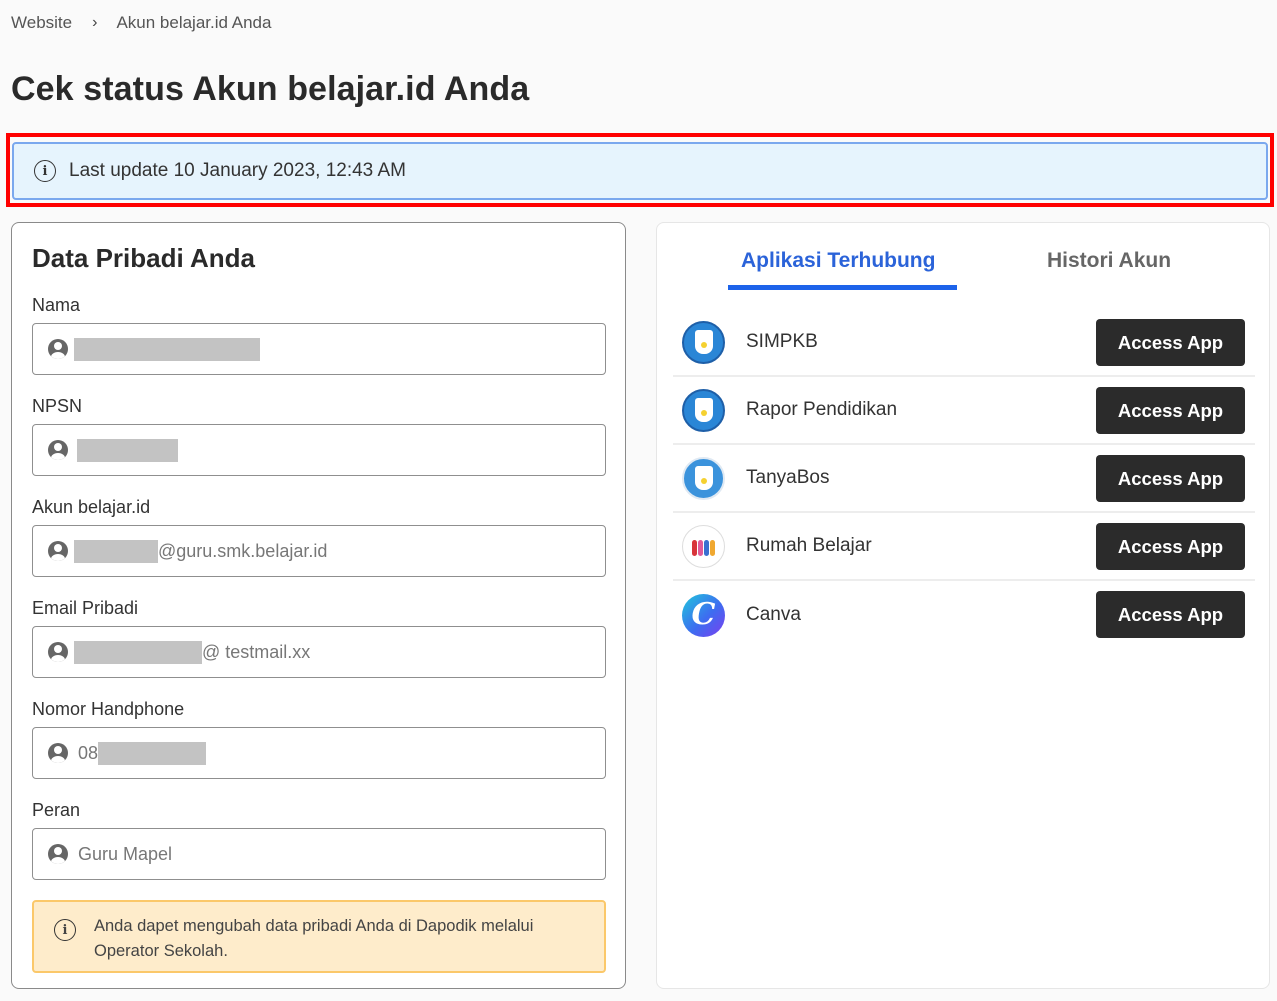 The height and width of the screenshot is (1001, 1277). What do you see at coordinates (1109, 261) in the screenshot?
I see `tab-histori-akun: Histori Akun` at bounding box center [1109, 261].